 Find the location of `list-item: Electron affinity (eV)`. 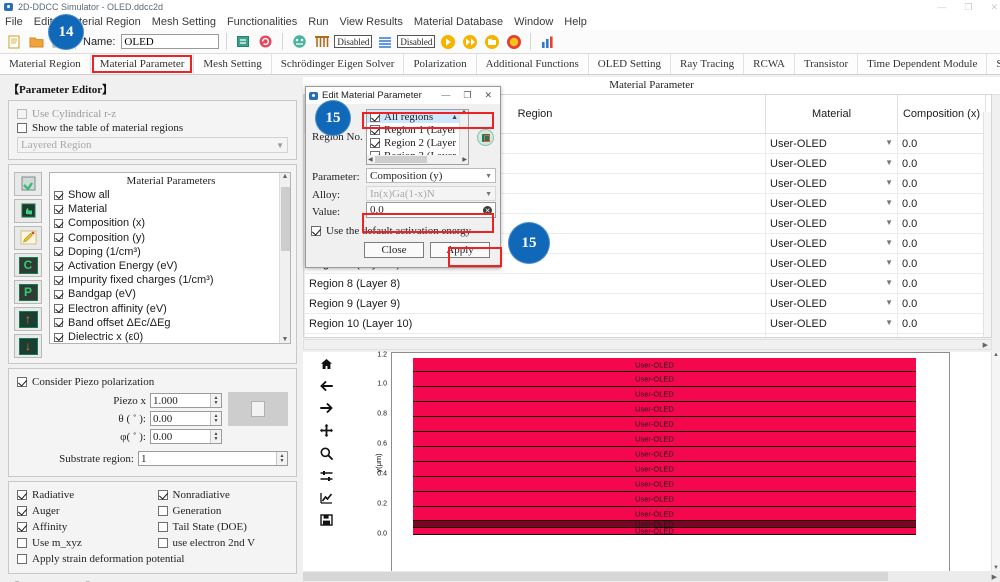

list-item: Electron affinity (eV) is located at coordinates (171, 309).